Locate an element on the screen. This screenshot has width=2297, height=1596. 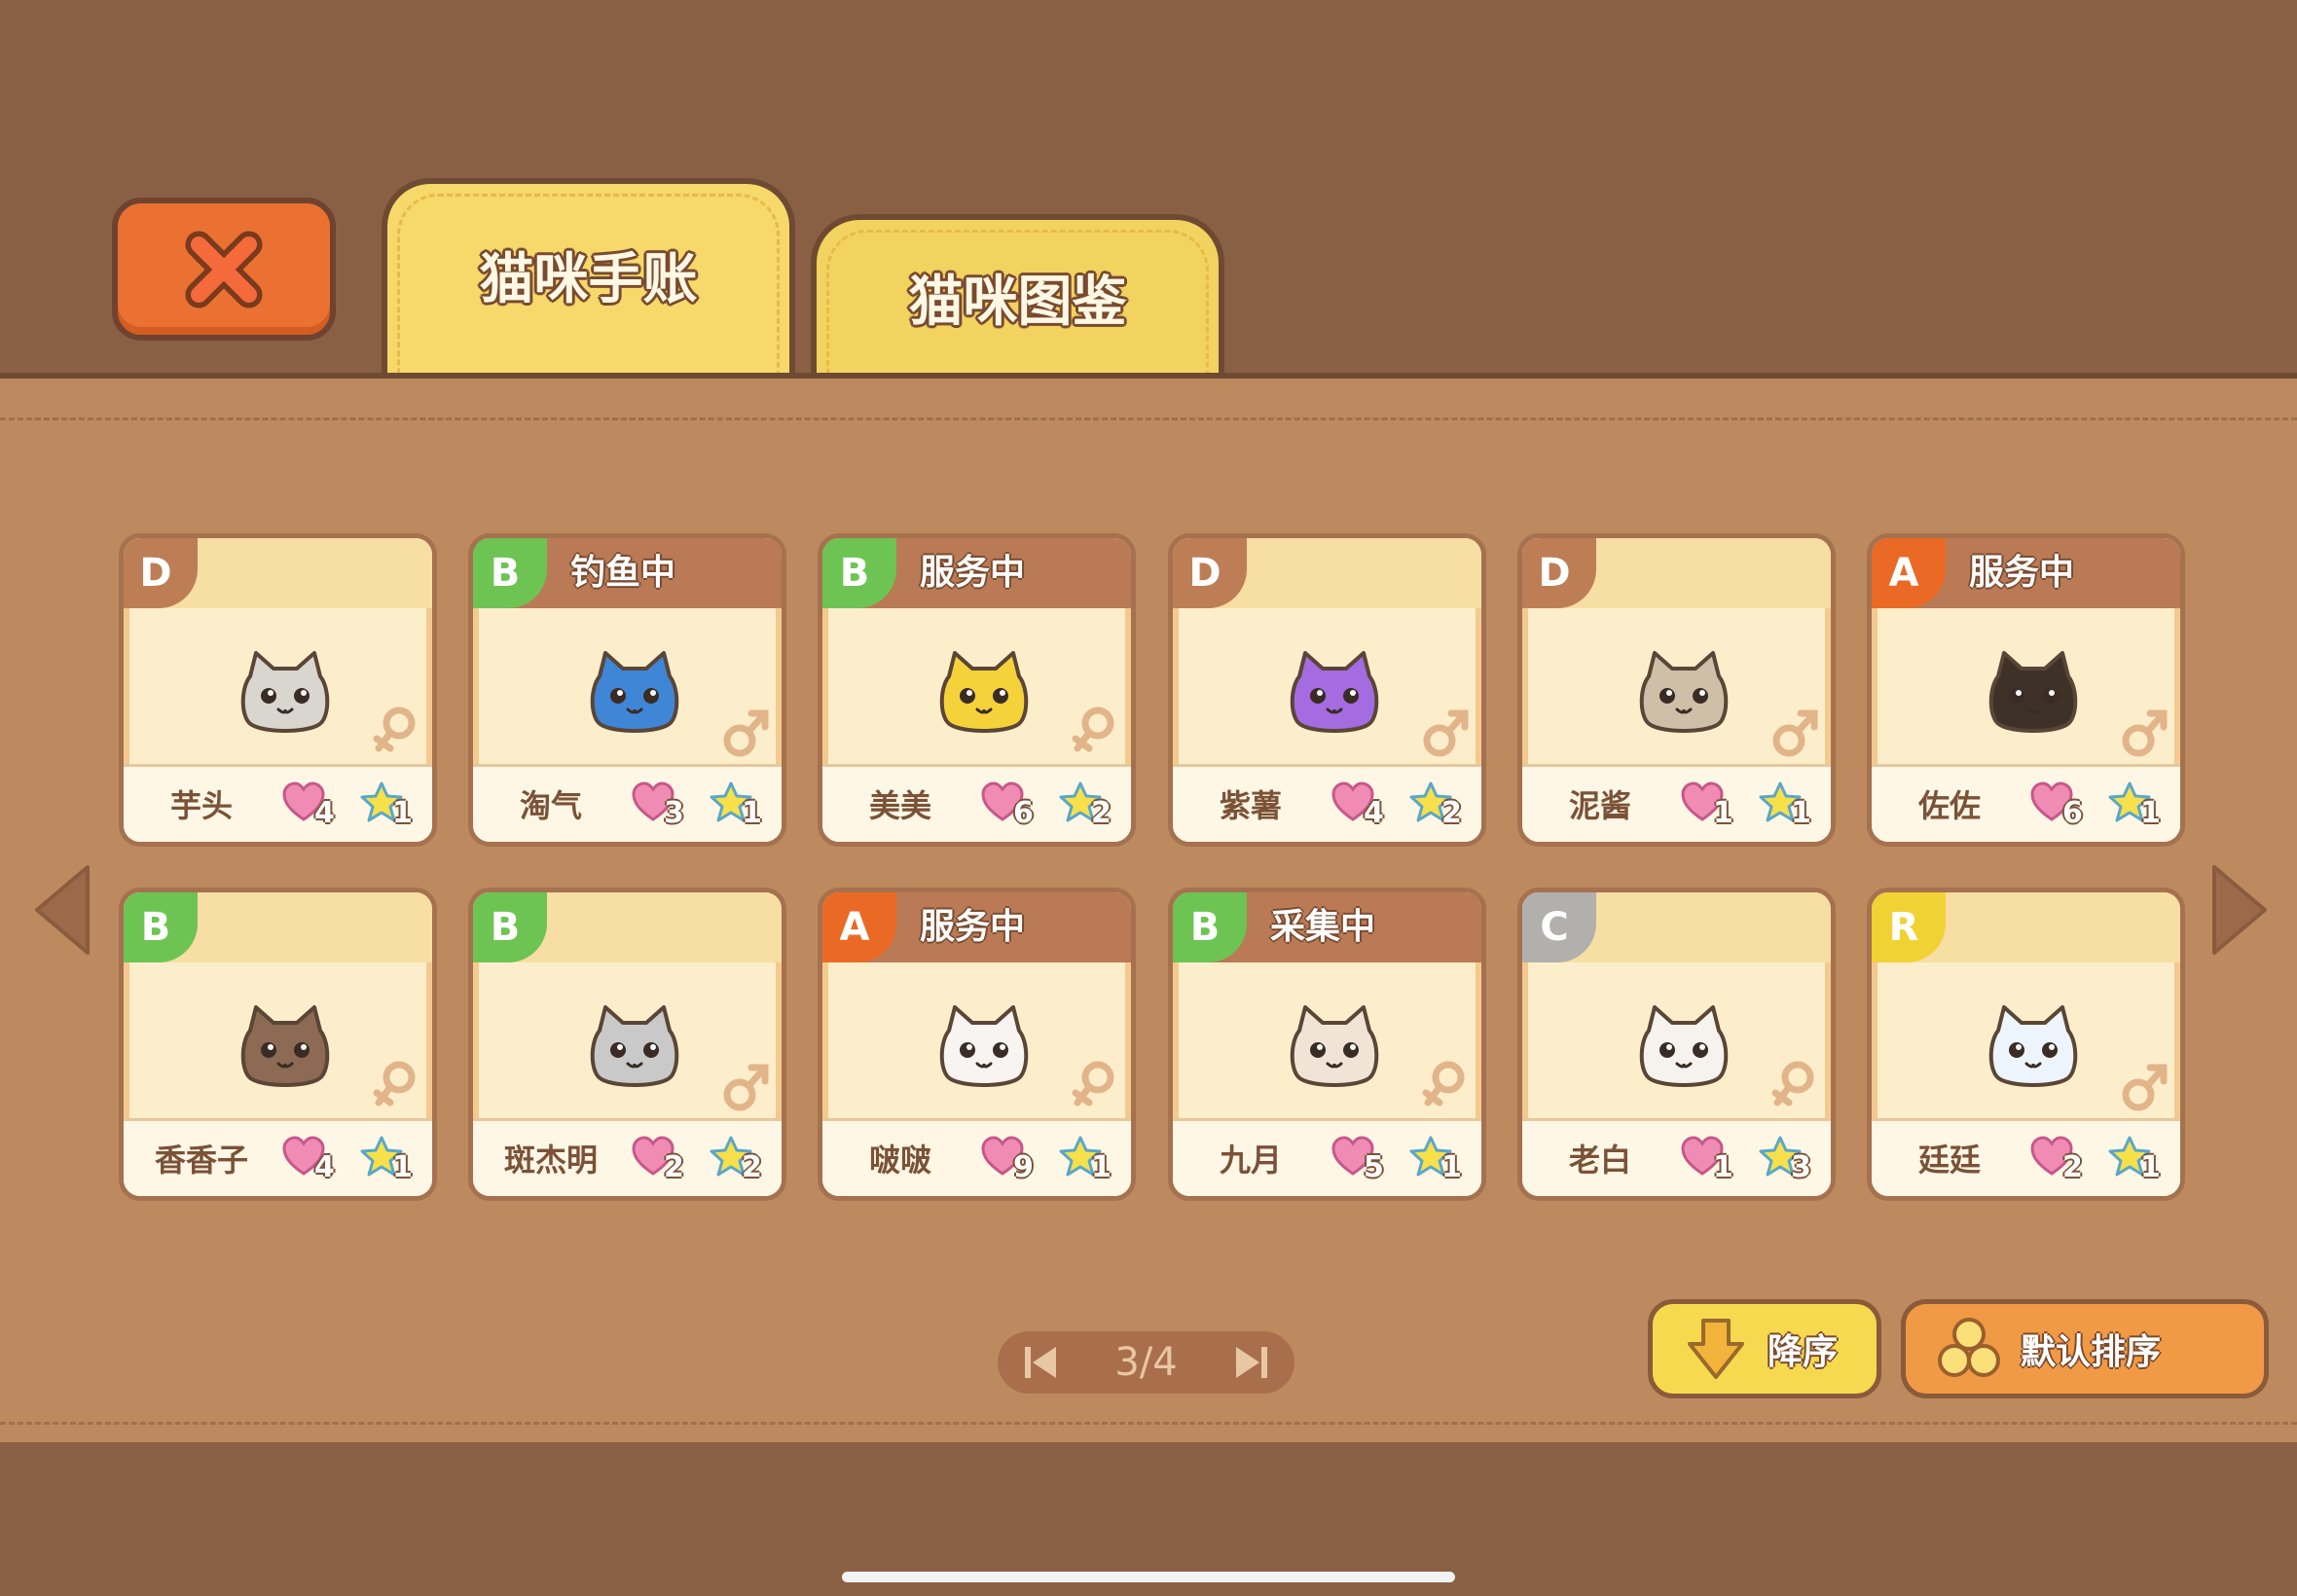
cat-card: D 芋头 4 1 is located at coordinates (278, 690).